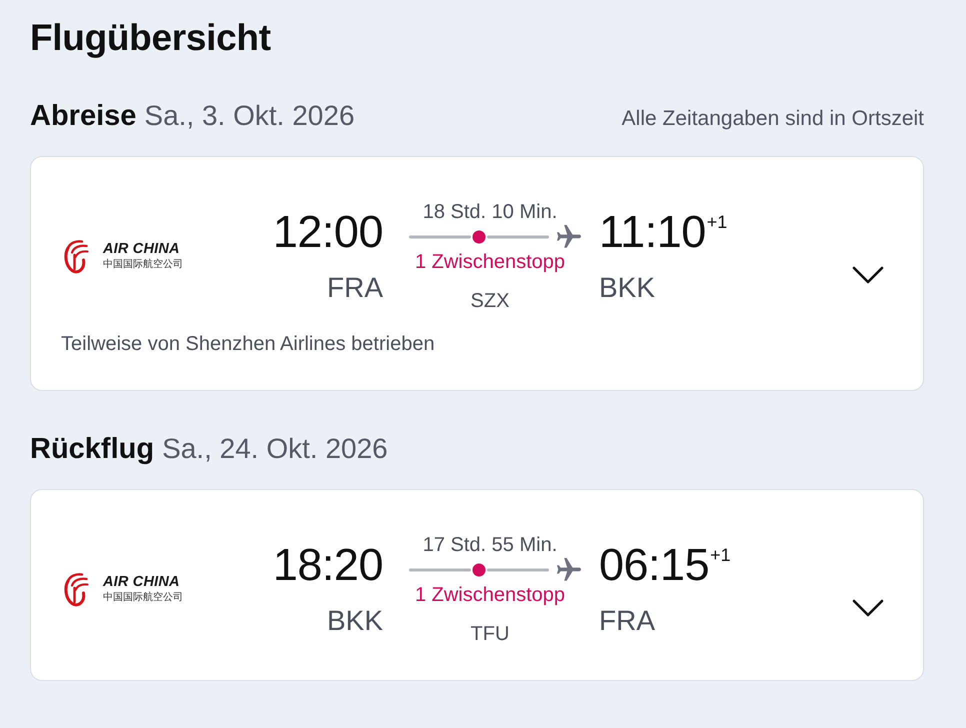 Image resolution: width=966 pixels, height=728 pixels. Describe the element at coordinates (249, 116) in the screenshot. I see `leg-date: Sa., 3. Okt. 2026` at that location.